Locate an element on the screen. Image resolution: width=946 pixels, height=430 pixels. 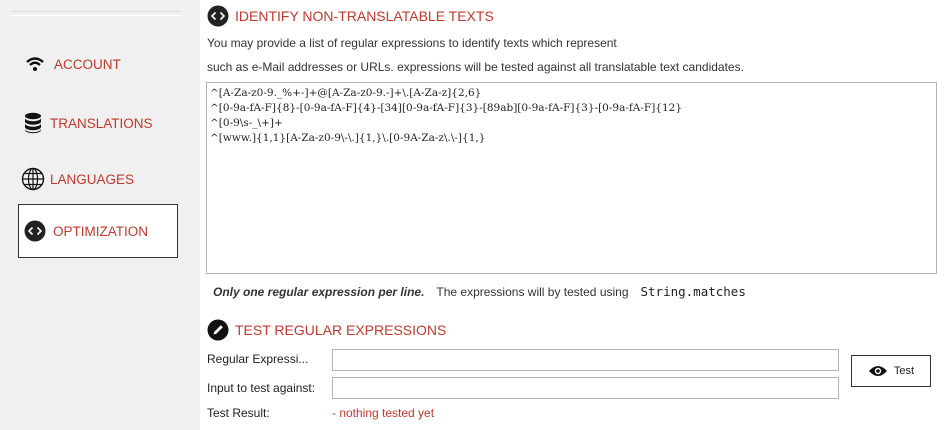
eye-icon is located at coordinates (878, 371).